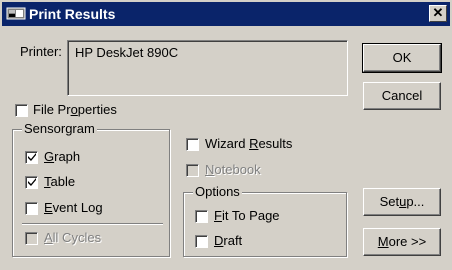 This screenshot has width=452, height=270. Describe the element at coordinates (73, 237) in the screenshot. I see `all-cycles-label: All Cycles` at that location.